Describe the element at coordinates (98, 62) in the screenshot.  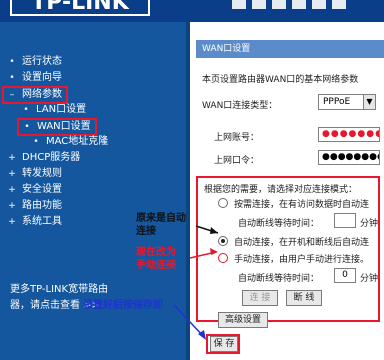
I see `sidebar-item-status: • 运行状态` at that location.